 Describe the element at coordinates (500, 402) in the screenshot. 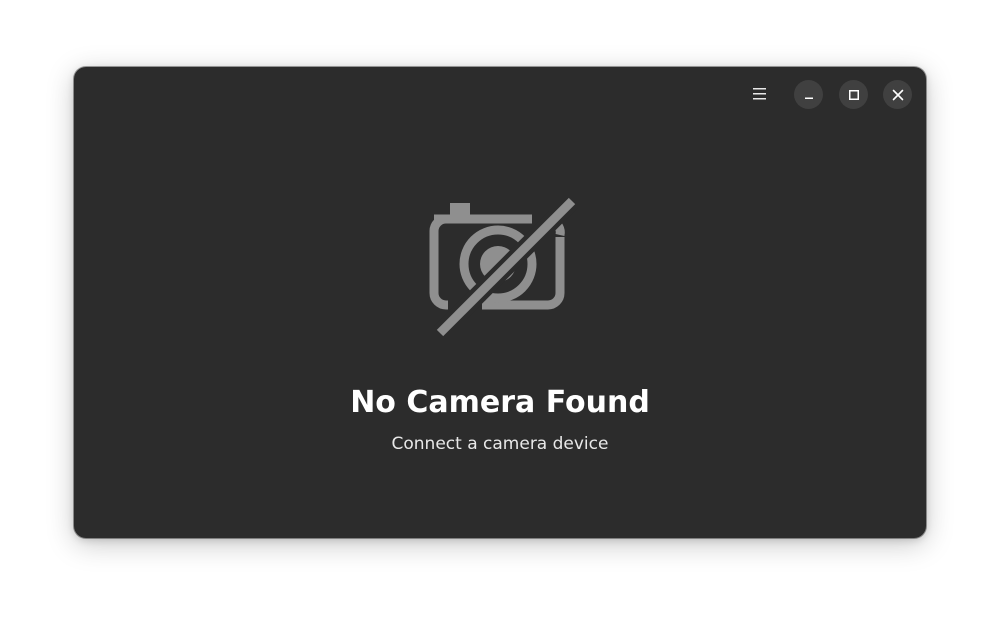

I see `status-title: No Camera Found` at that location.